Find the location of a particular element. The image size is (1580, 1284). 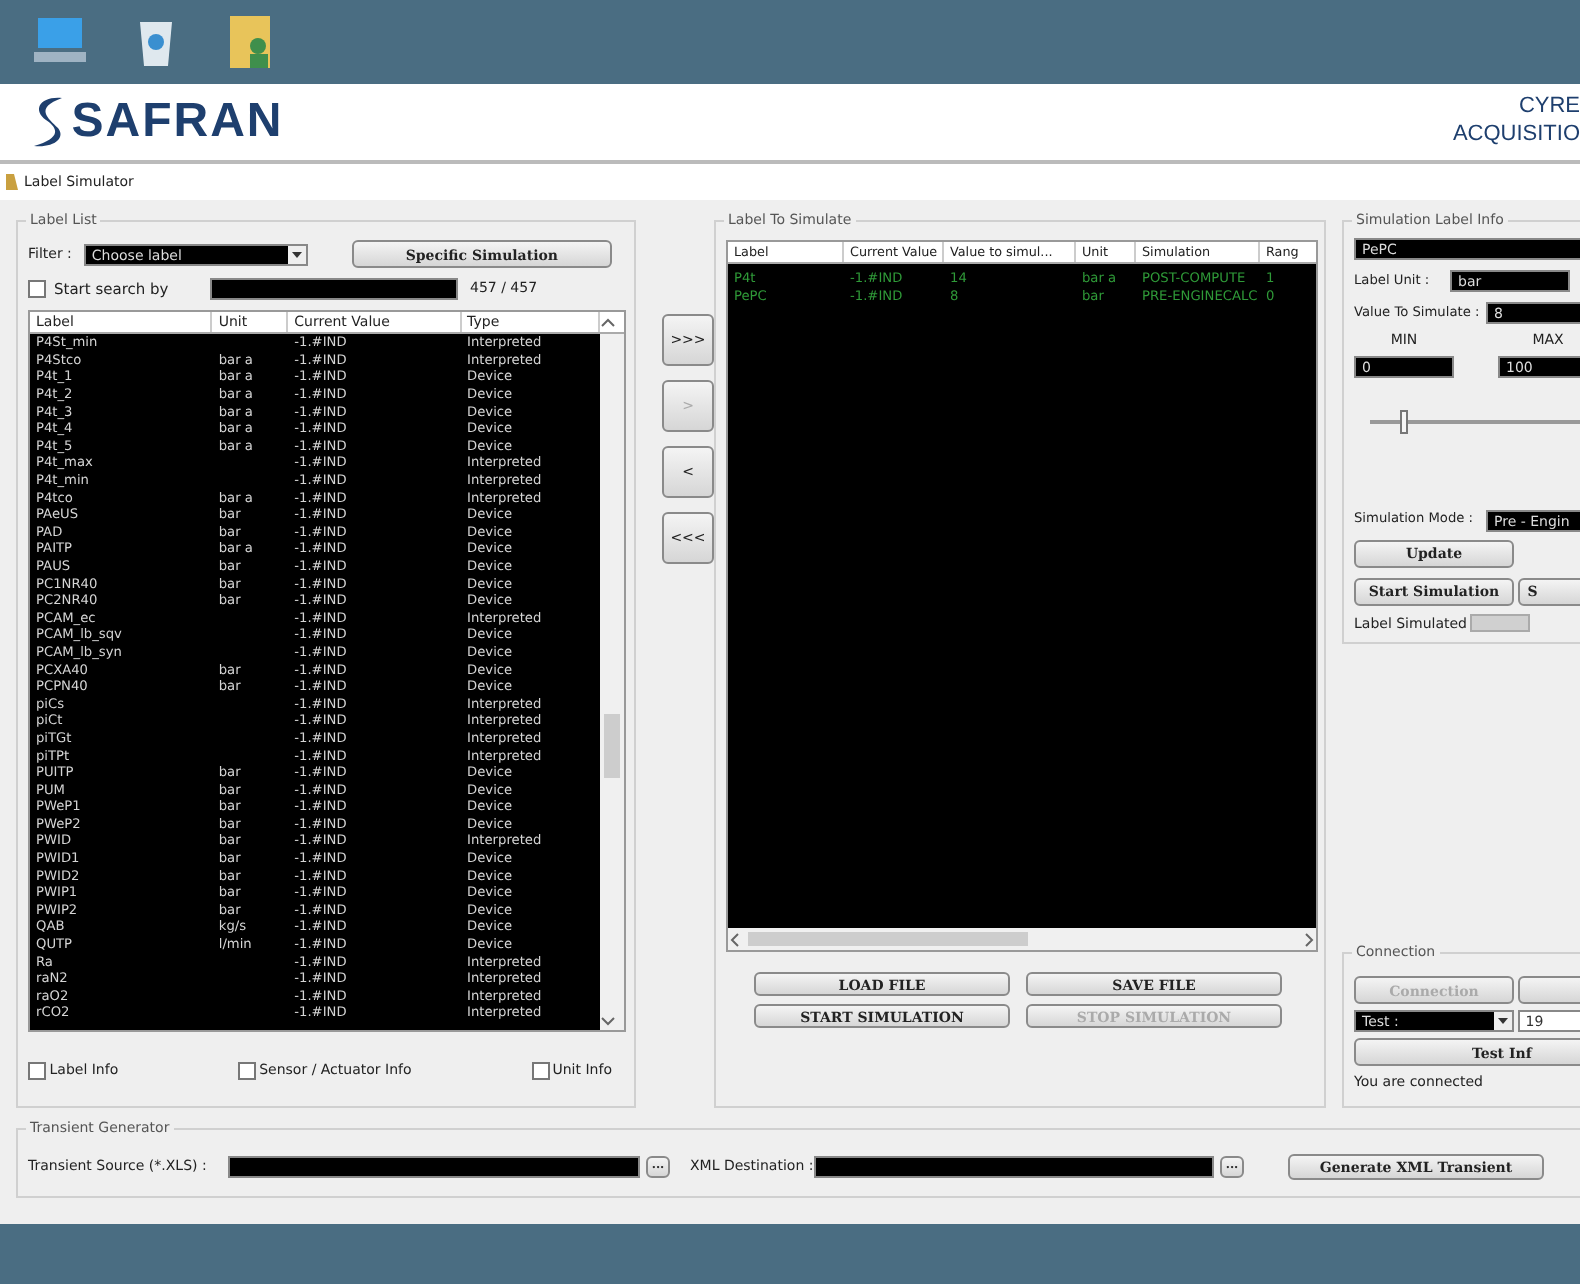

start-search-checkbox is located at coordinates (37, 289).